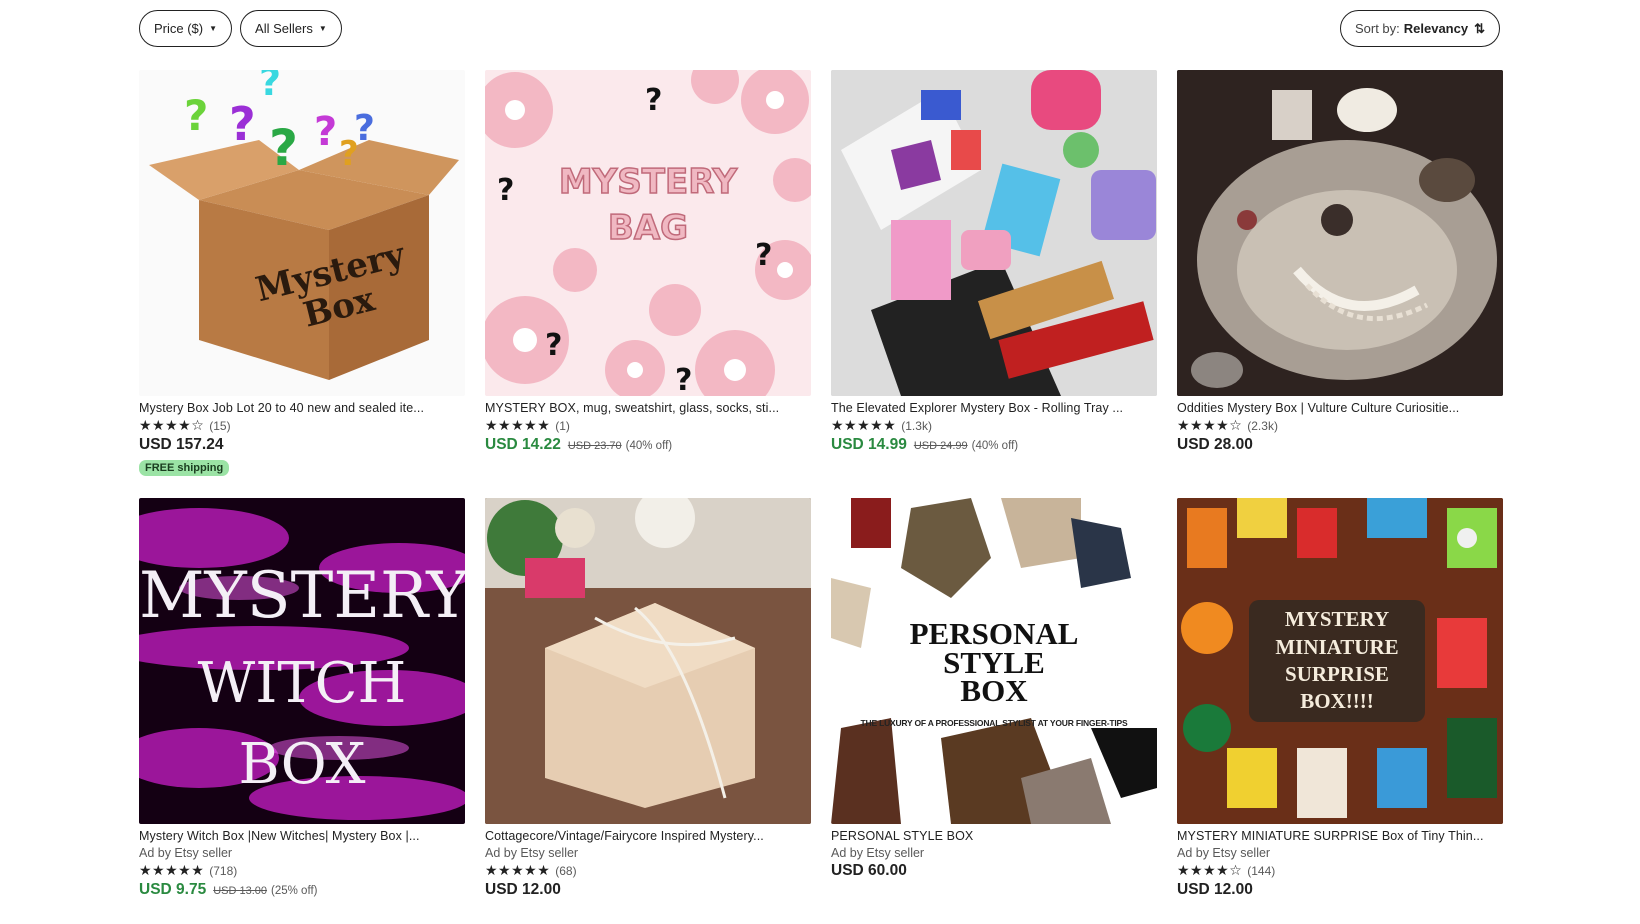 The height and width of the screenshot is (924, 1640). I want to click on review-count: (1), so click(562, 425).